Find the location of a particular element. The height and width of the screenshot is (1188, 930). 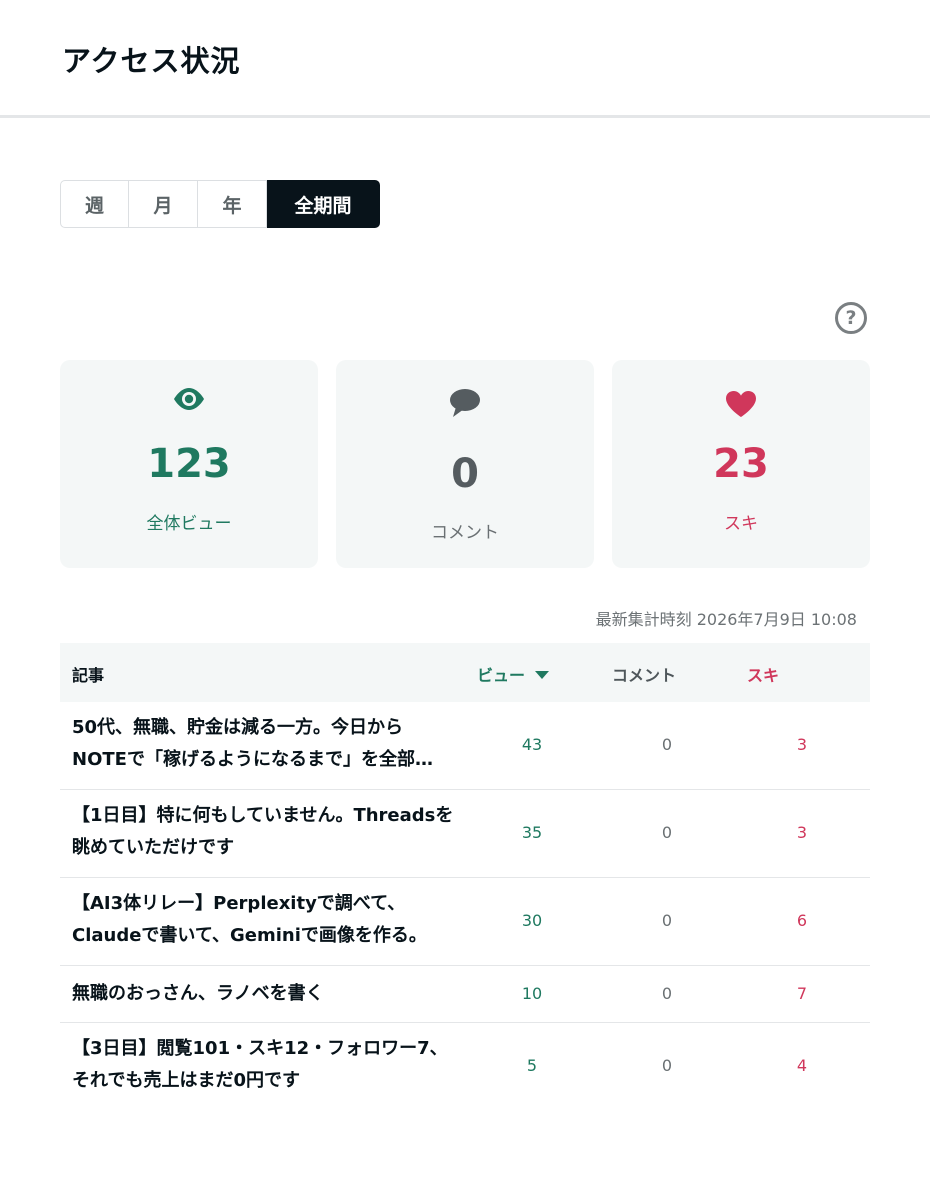

column-views-sort: ビュー is located at coordinates (513, 674).